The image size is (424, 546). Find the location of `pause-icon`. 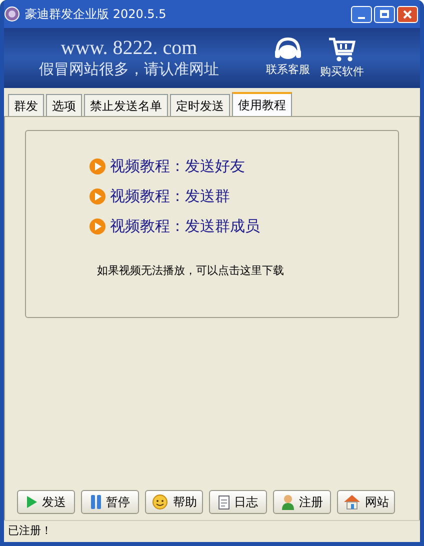

pause-icon is located at coordinates (96, 502).